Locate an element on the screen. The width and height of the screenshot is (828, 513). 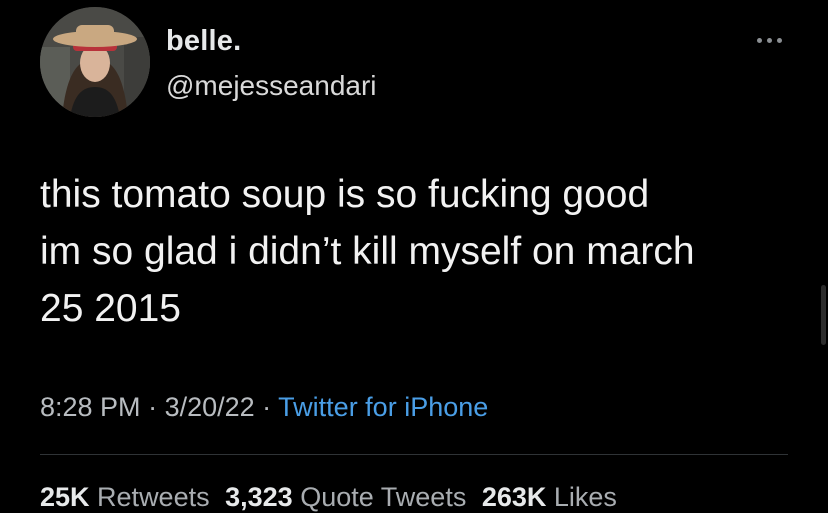
tweet-time: 8:28 PM is located at coordinates (90, 407).